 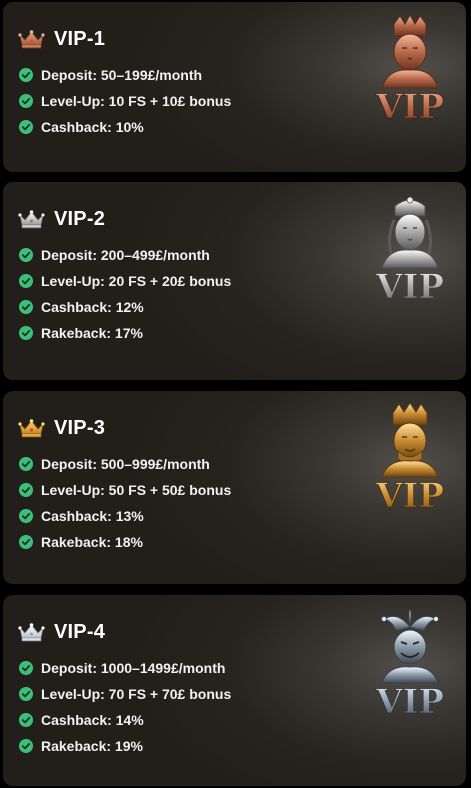 I want to click on perk-item: Rakeback: 18%, so click(x=125, y=542).